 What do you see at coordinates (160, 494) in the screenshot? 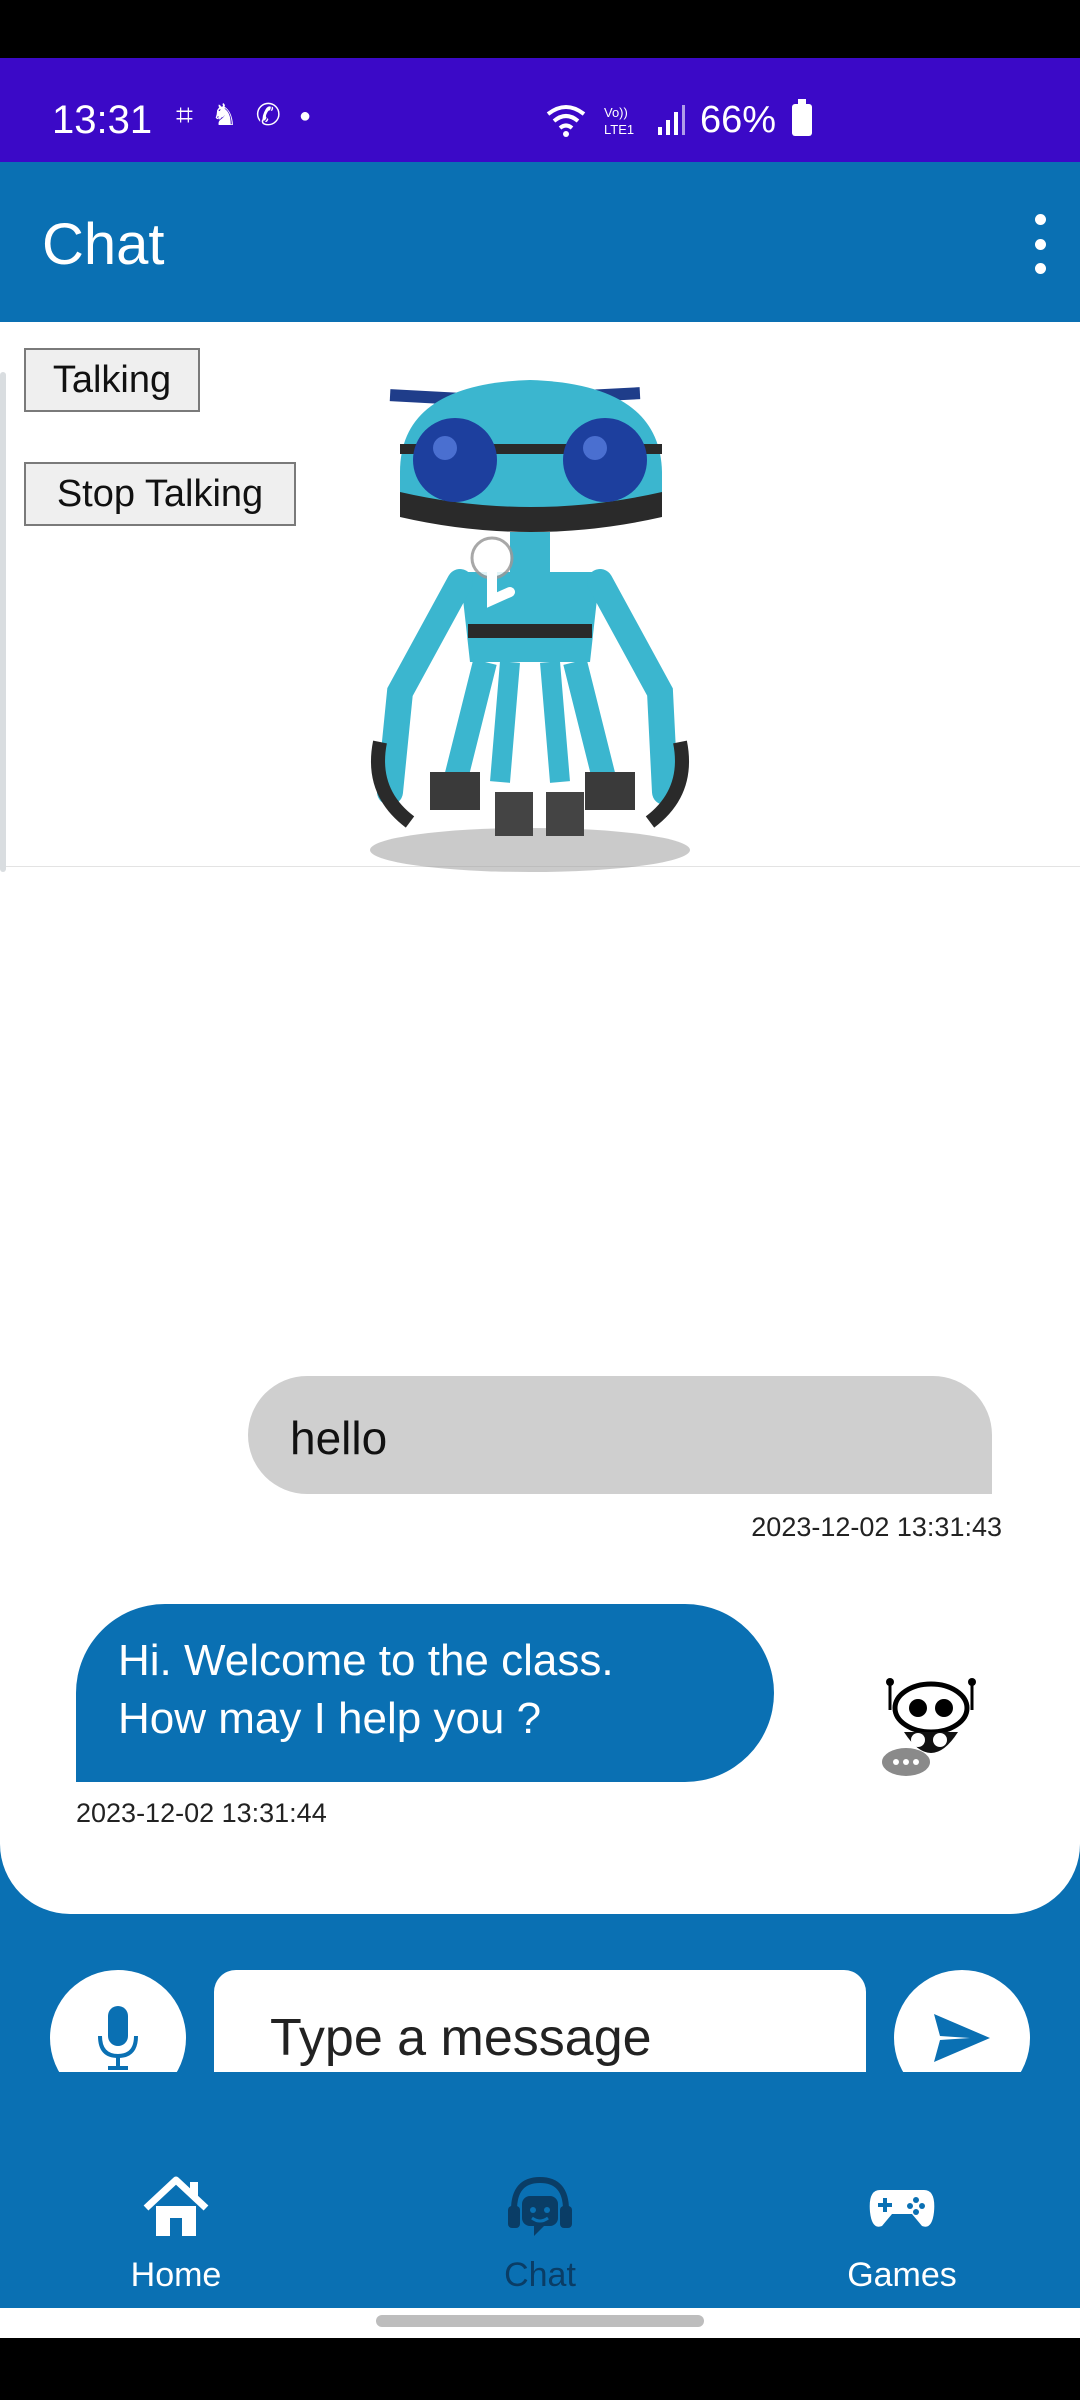
I see `stop-talking-button: Stop Talking` at bounding box center [160, 494].